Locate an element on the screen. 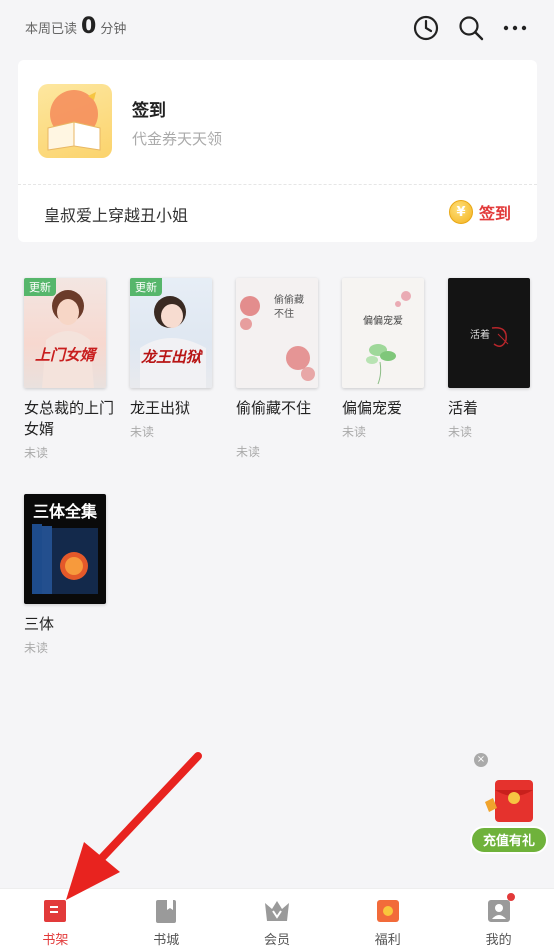  book-item: 偷偷藏不住 偷偷藏不住 未读 is located at coordinates (278, 369).